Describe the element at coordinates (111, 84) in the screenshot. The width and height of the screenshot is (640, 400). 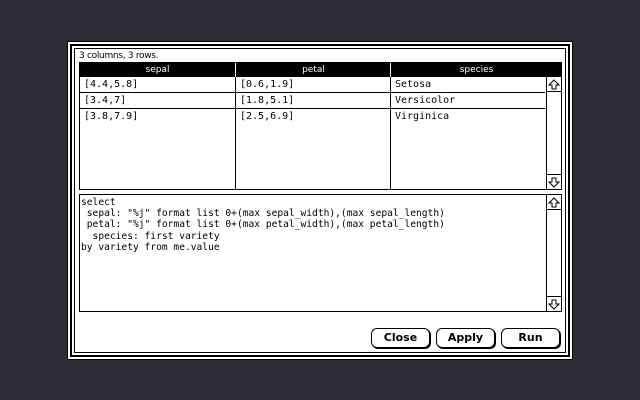
I see `cell-sepal: [4.4,5.8]` at that location.